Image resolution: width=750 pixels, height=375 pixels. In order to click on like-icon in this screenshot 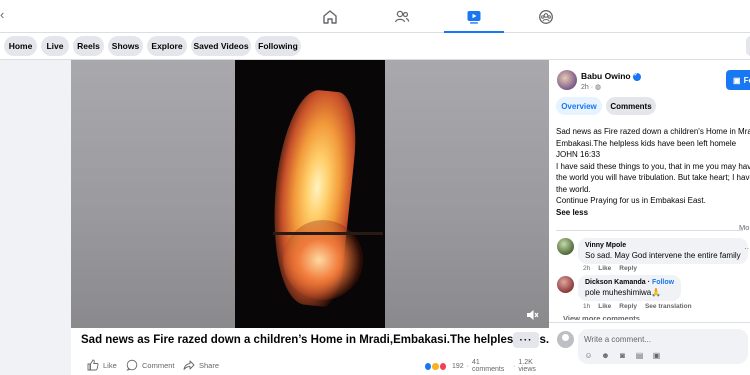, I will do `click(93, 365)`.